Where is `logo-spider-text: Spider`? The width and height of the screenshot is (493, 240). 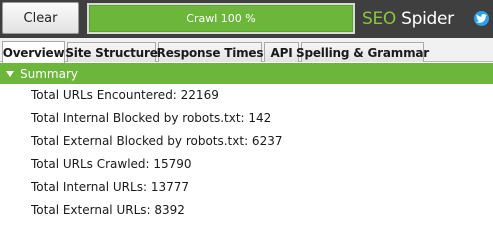
logo-spider-text: Spider is located at coordinates (425, 19).